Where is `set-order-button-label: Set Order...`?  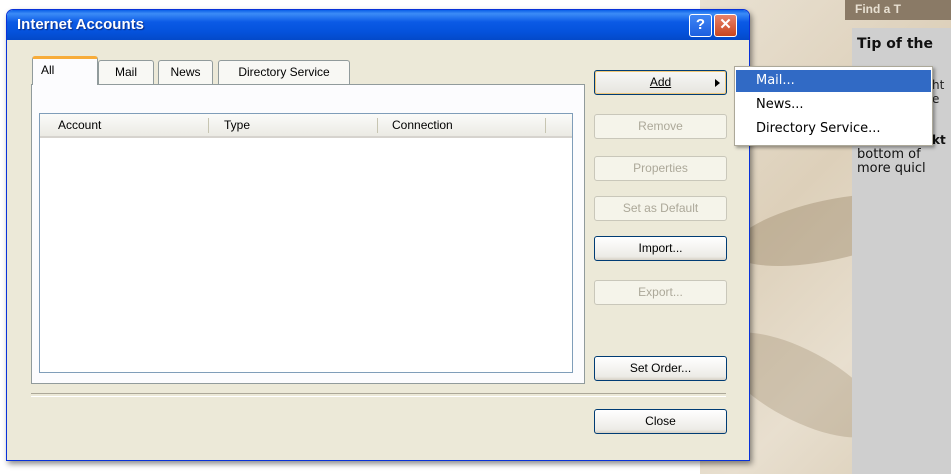
set-order-button-label: Set Order... is located at coordinates (660, 368).